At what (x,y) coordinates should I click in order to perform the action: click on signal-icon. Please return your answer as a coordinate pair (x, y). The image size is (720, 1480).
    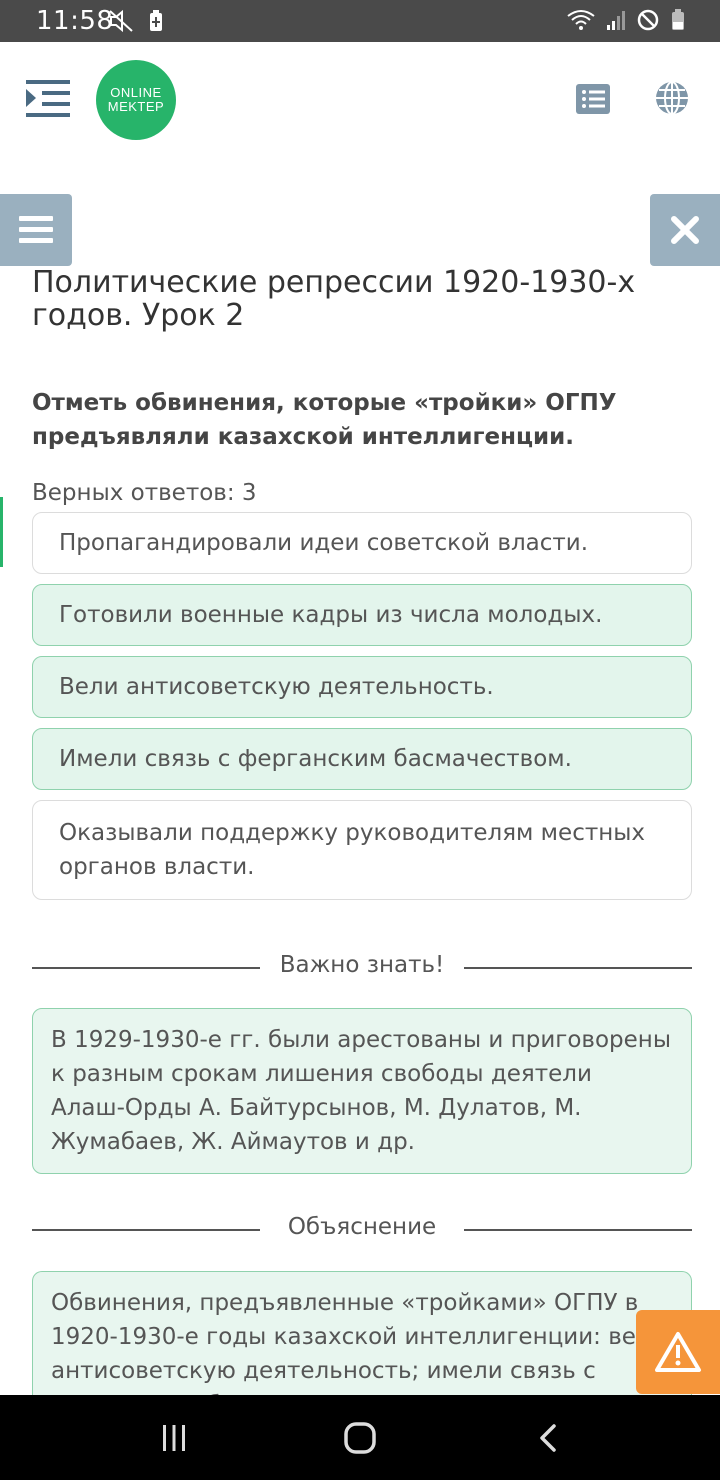
    Looking at the image, I should click on (616, 22).